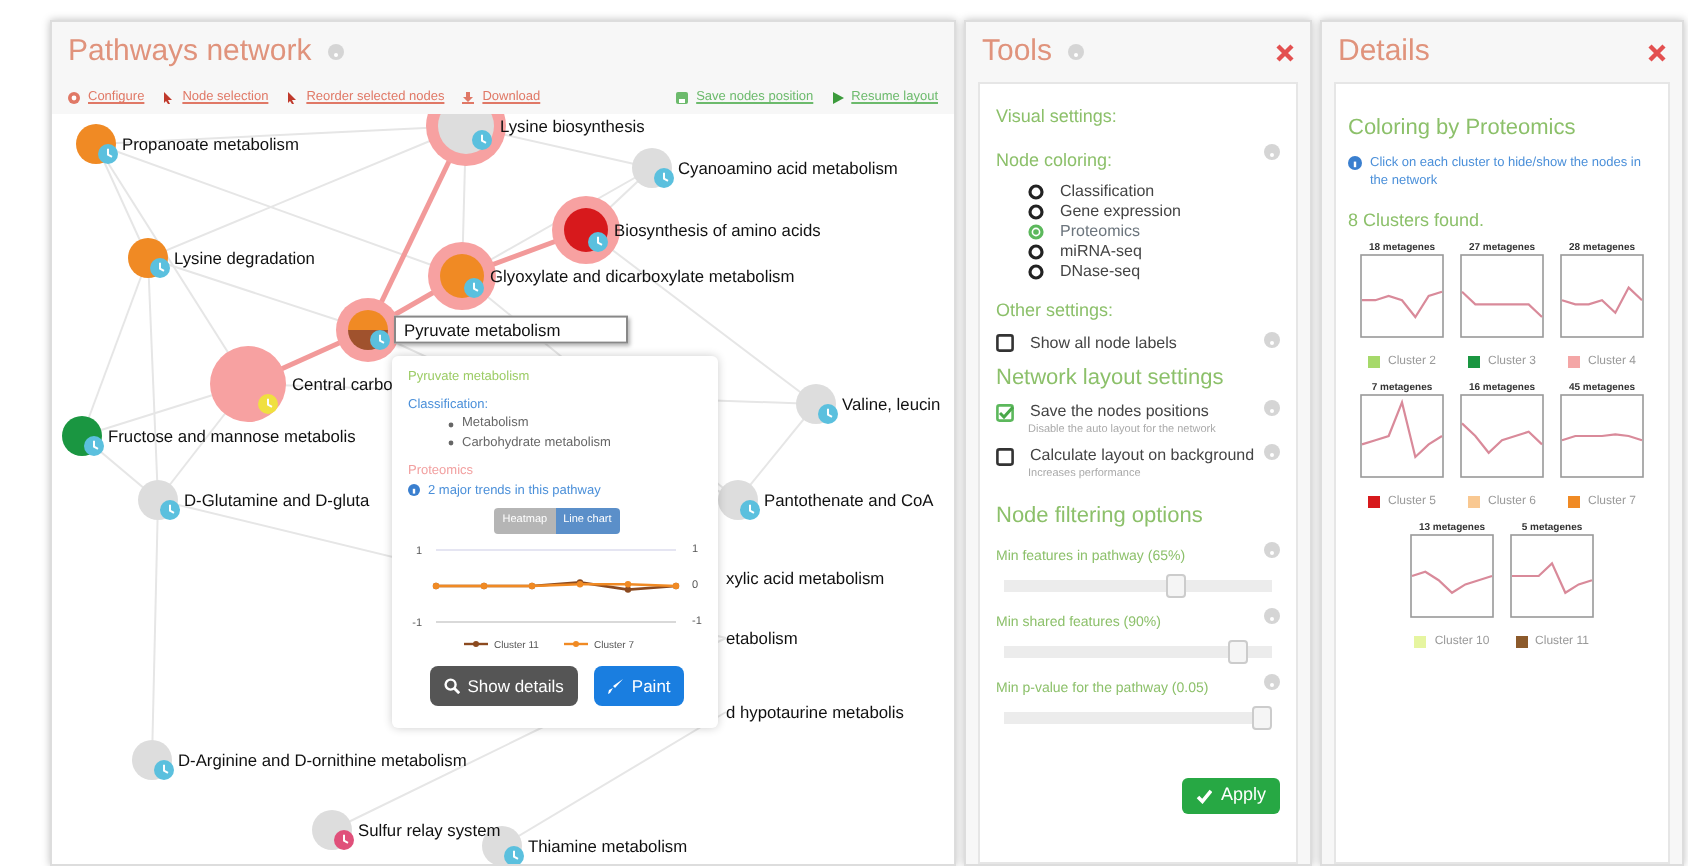  What do you see at coordinates (190, 51) in the screenshot?
I see `panel-title: Pathways network` at bounding box center [190, 51].